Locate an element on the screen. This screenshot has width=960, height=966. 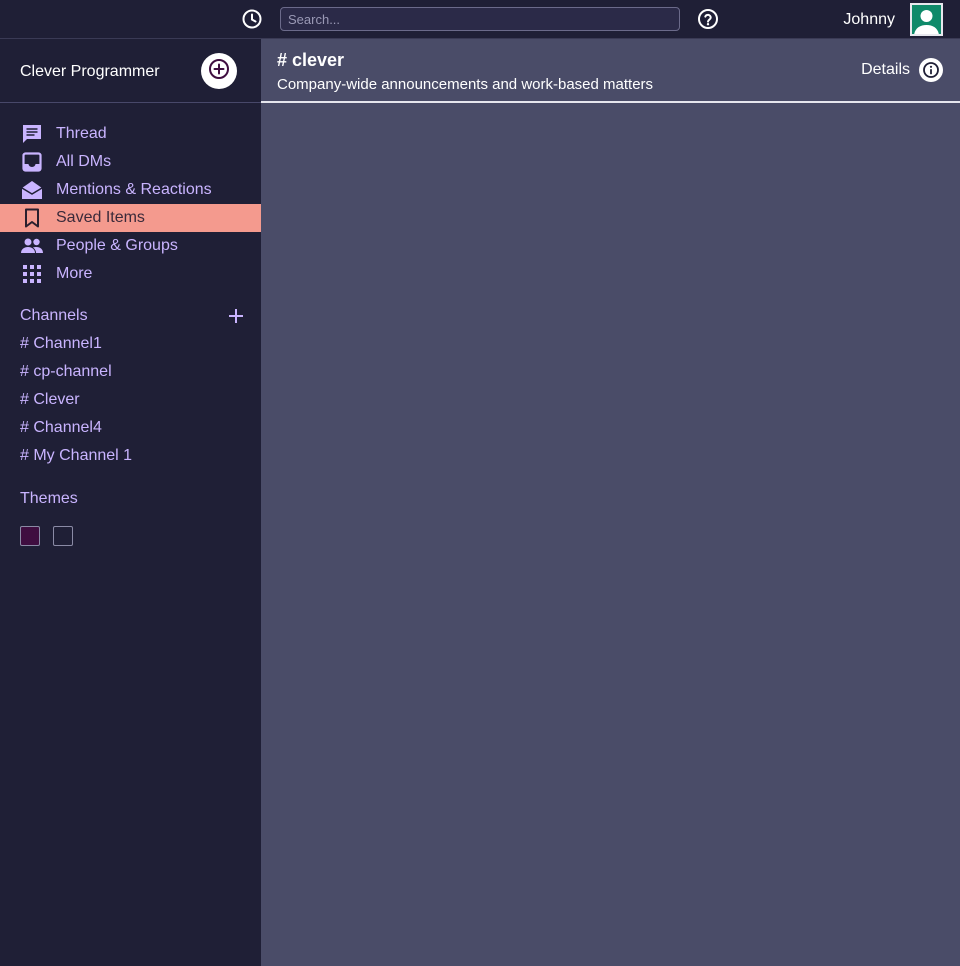
channel-item: # Clever is located at coordinates (130, 400).